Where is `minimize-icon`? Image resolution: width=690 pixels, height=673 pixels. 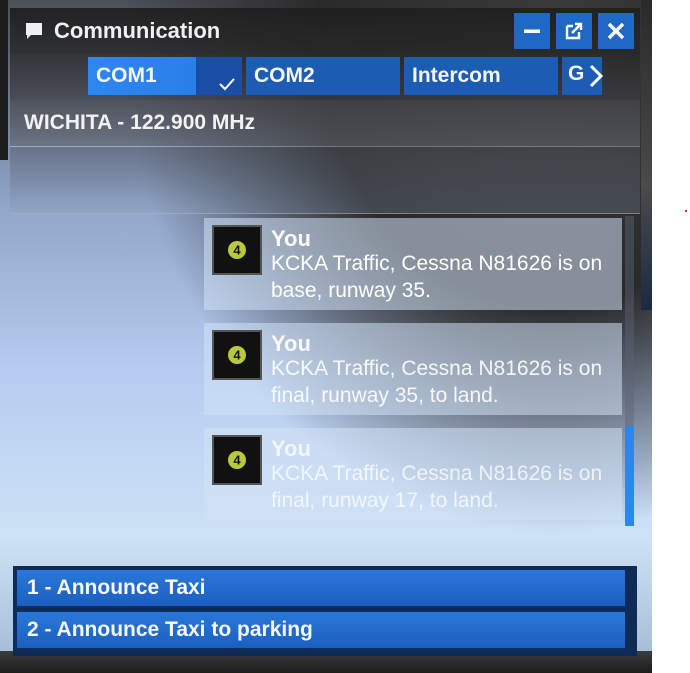
minimize-icon is located at coordinates (532, 31).